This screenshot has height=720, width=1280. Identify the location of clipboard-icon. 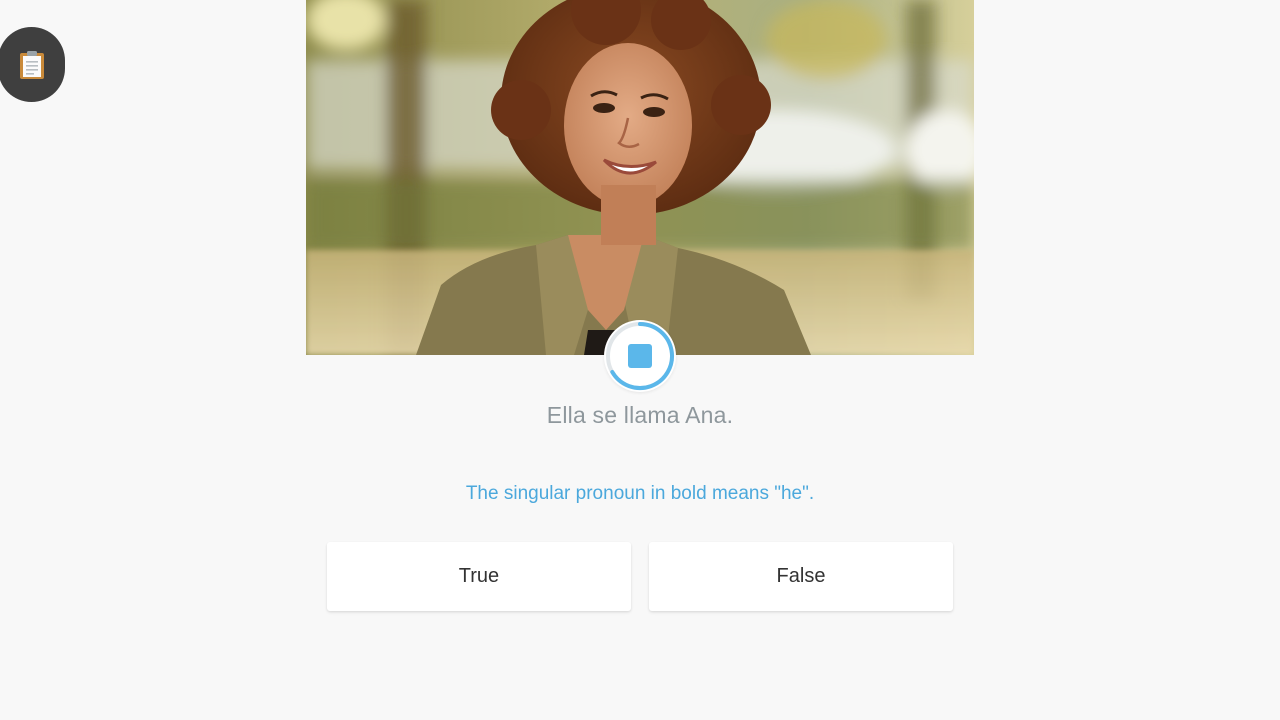
(31, 64).